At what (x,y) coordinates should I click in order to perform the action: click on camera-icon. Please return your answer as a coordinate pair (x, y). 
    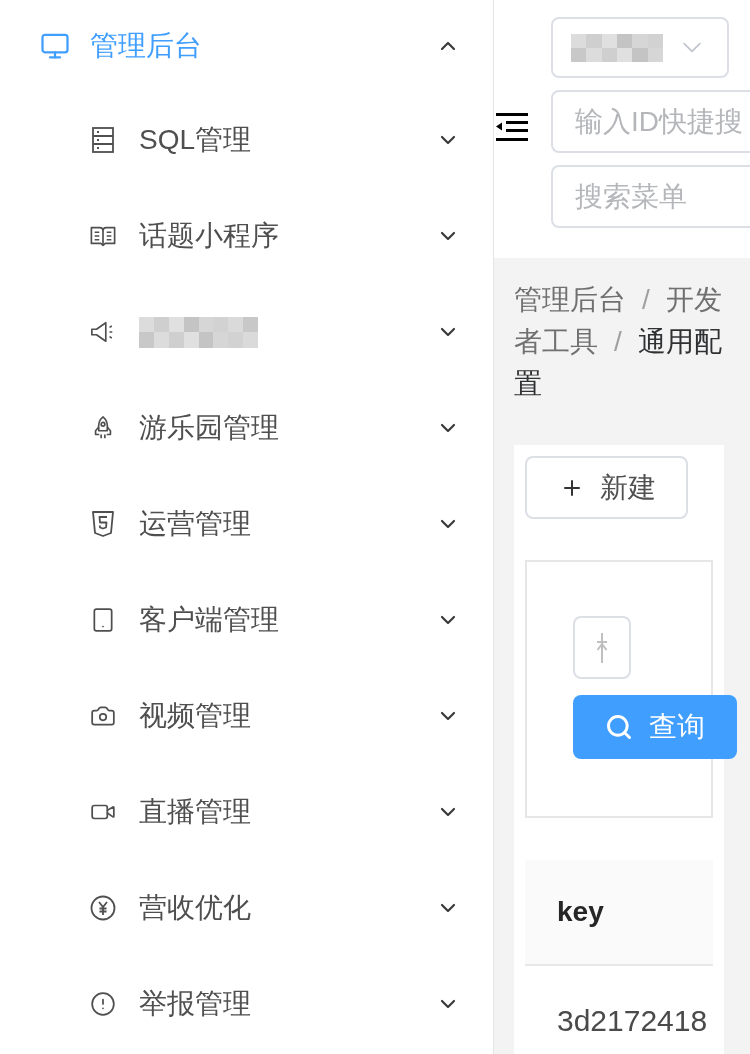
    Looking at the image, I should click on (103, 716).